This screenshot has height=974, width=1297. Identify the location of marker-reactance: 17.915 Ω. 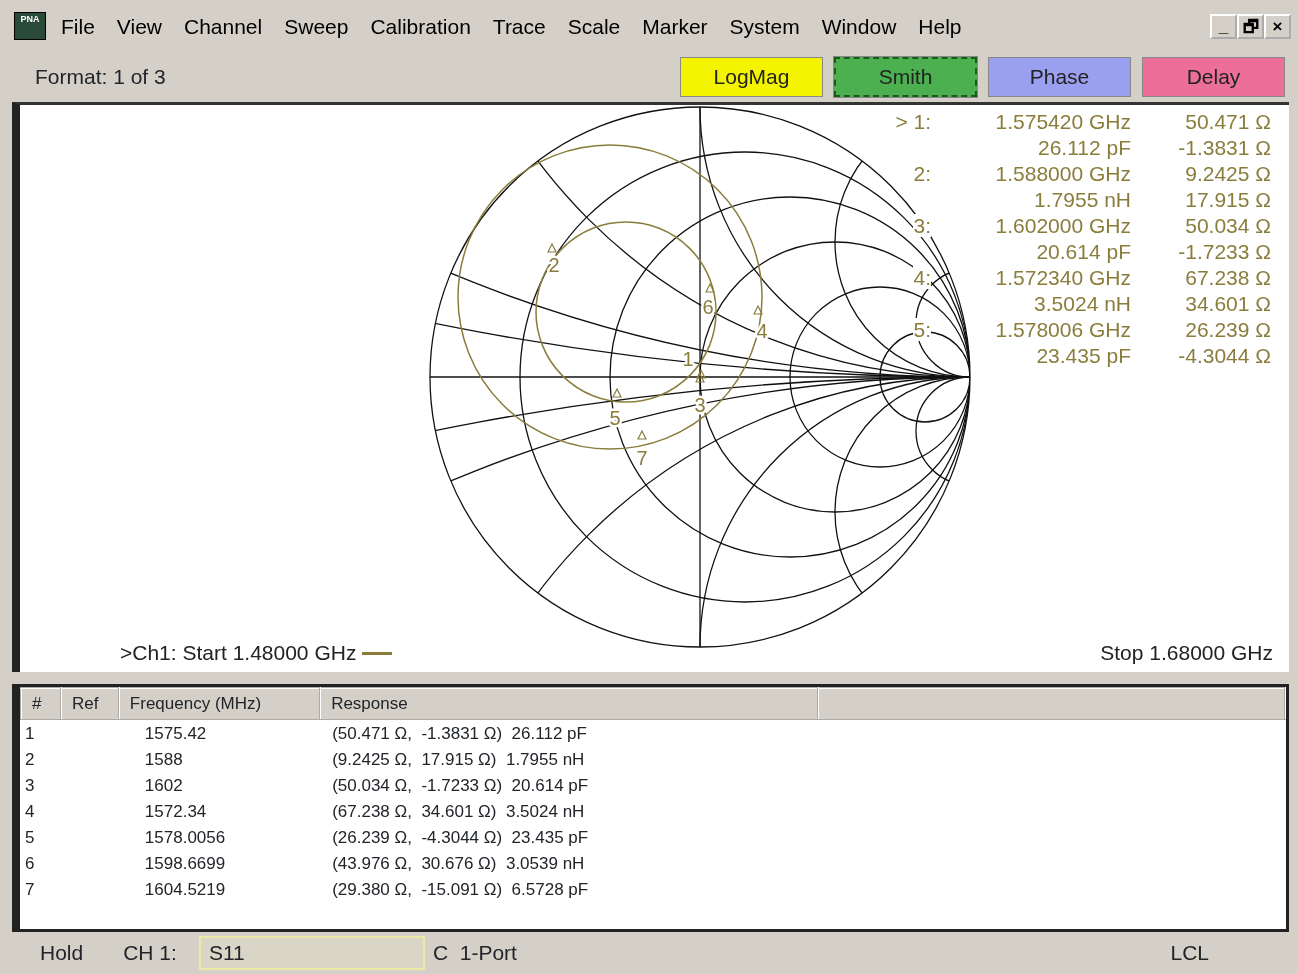
(1228, 199).